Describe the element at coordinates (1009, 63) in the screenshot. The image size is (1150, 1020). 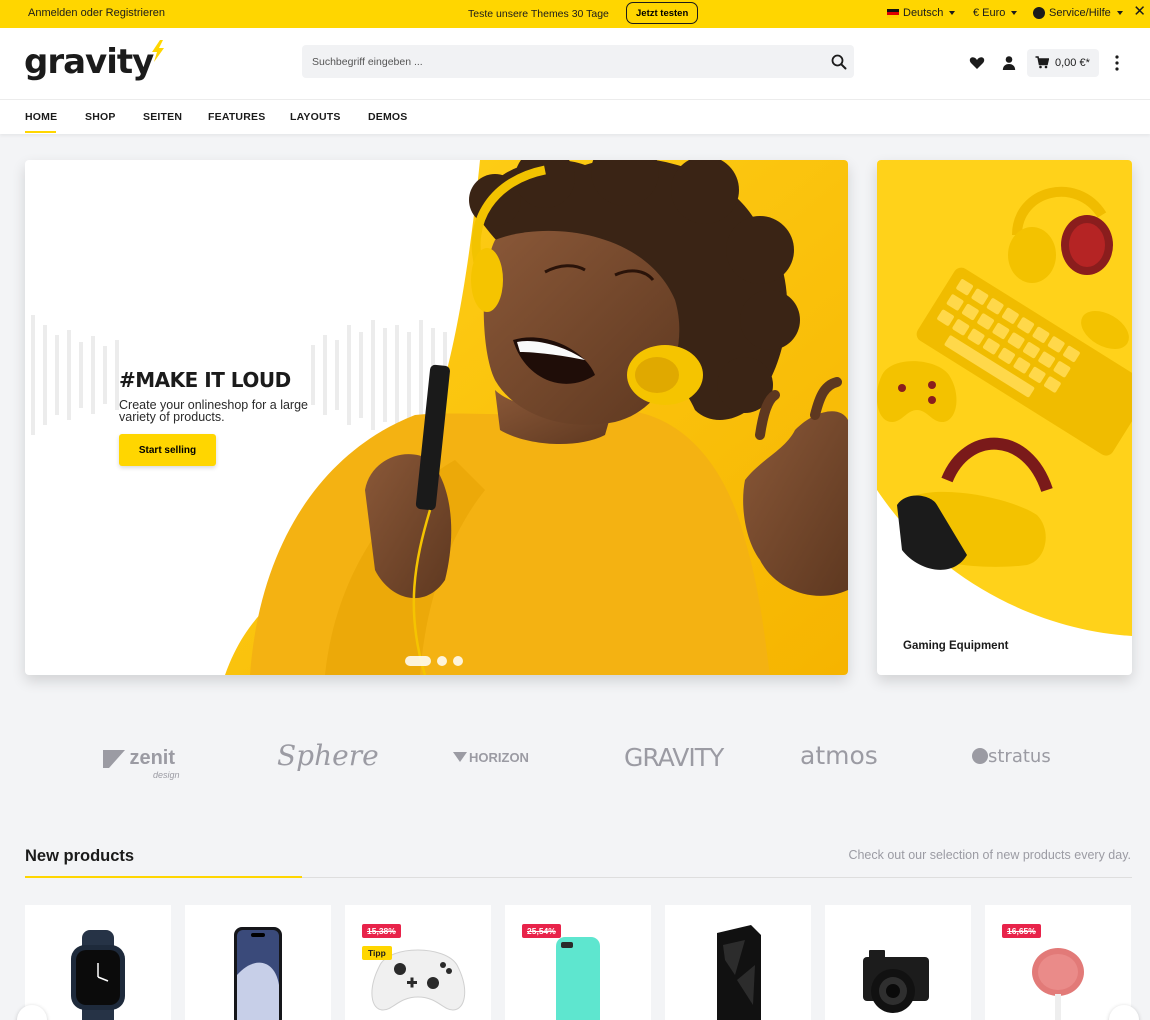
I see `account-user-icon` at that location.